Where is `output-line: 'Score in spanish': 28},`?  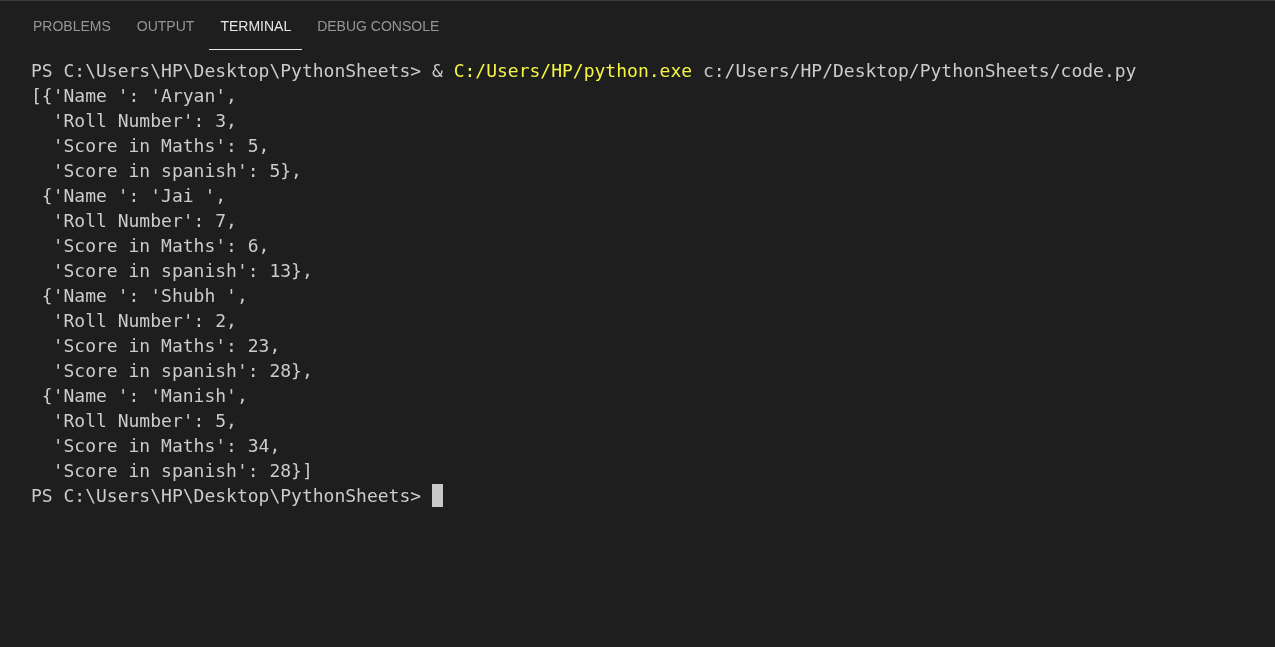 output-line: 'Score in spanish': 28}, is located at coordinates (182, 370).